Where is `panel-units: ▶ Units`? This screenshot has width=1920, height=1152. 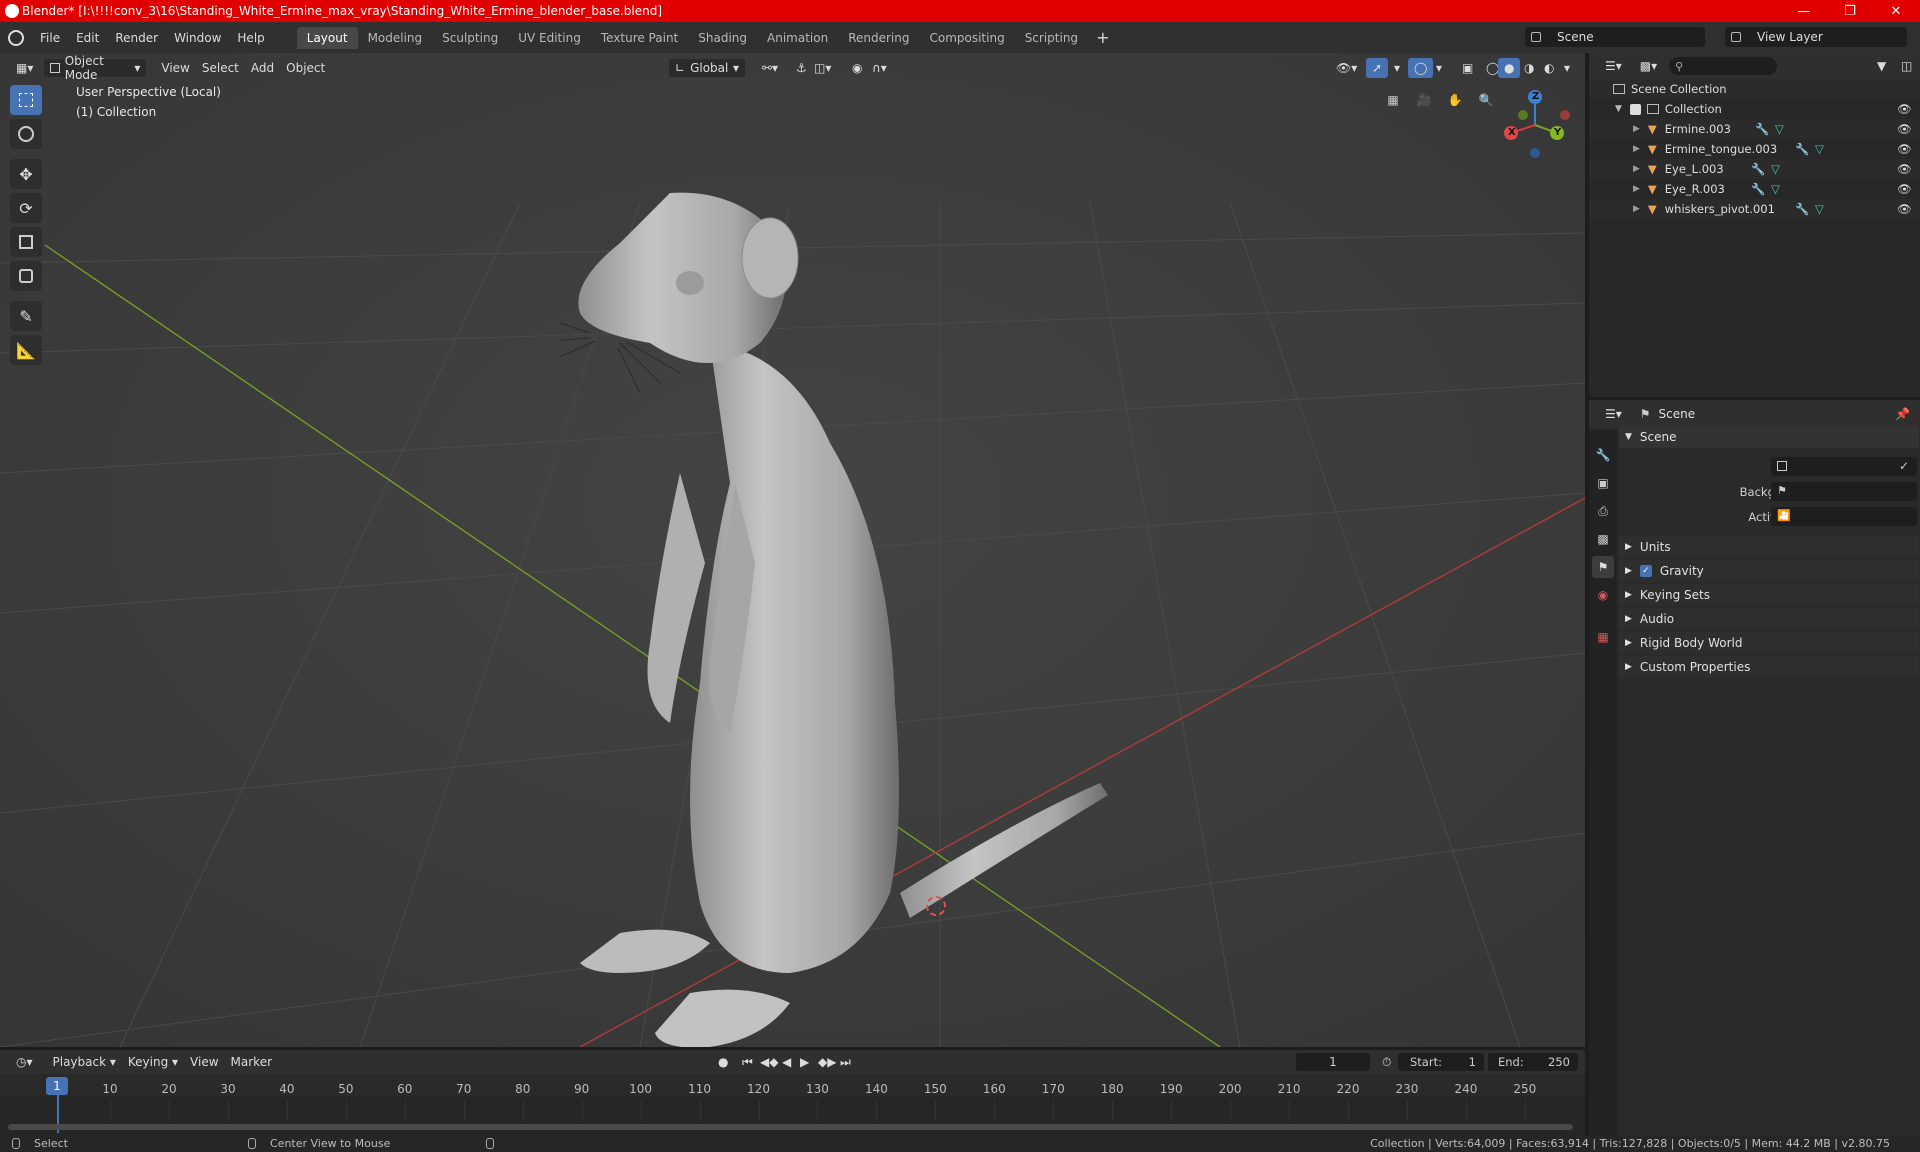
panel-units: ▶ Units is located at coordinates (1769, 547).